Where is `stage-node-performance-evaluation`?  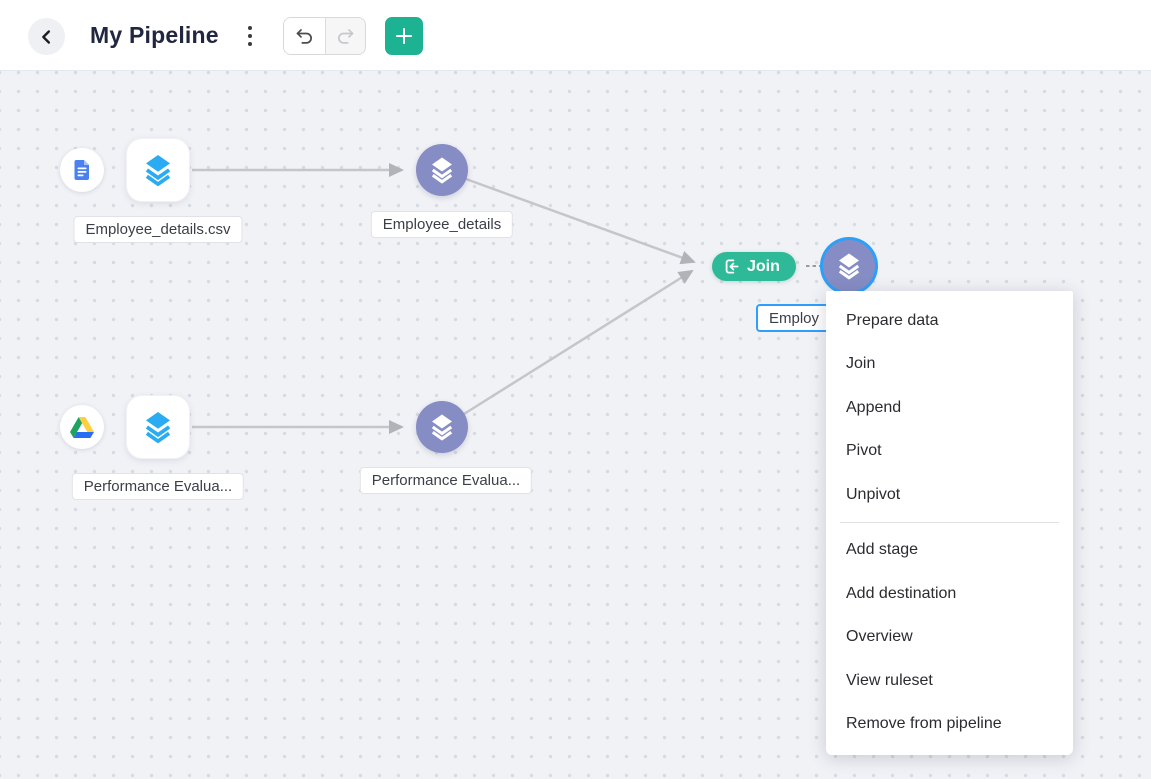
stage-node-performance-evaluation is located at coordinates (442, 427).